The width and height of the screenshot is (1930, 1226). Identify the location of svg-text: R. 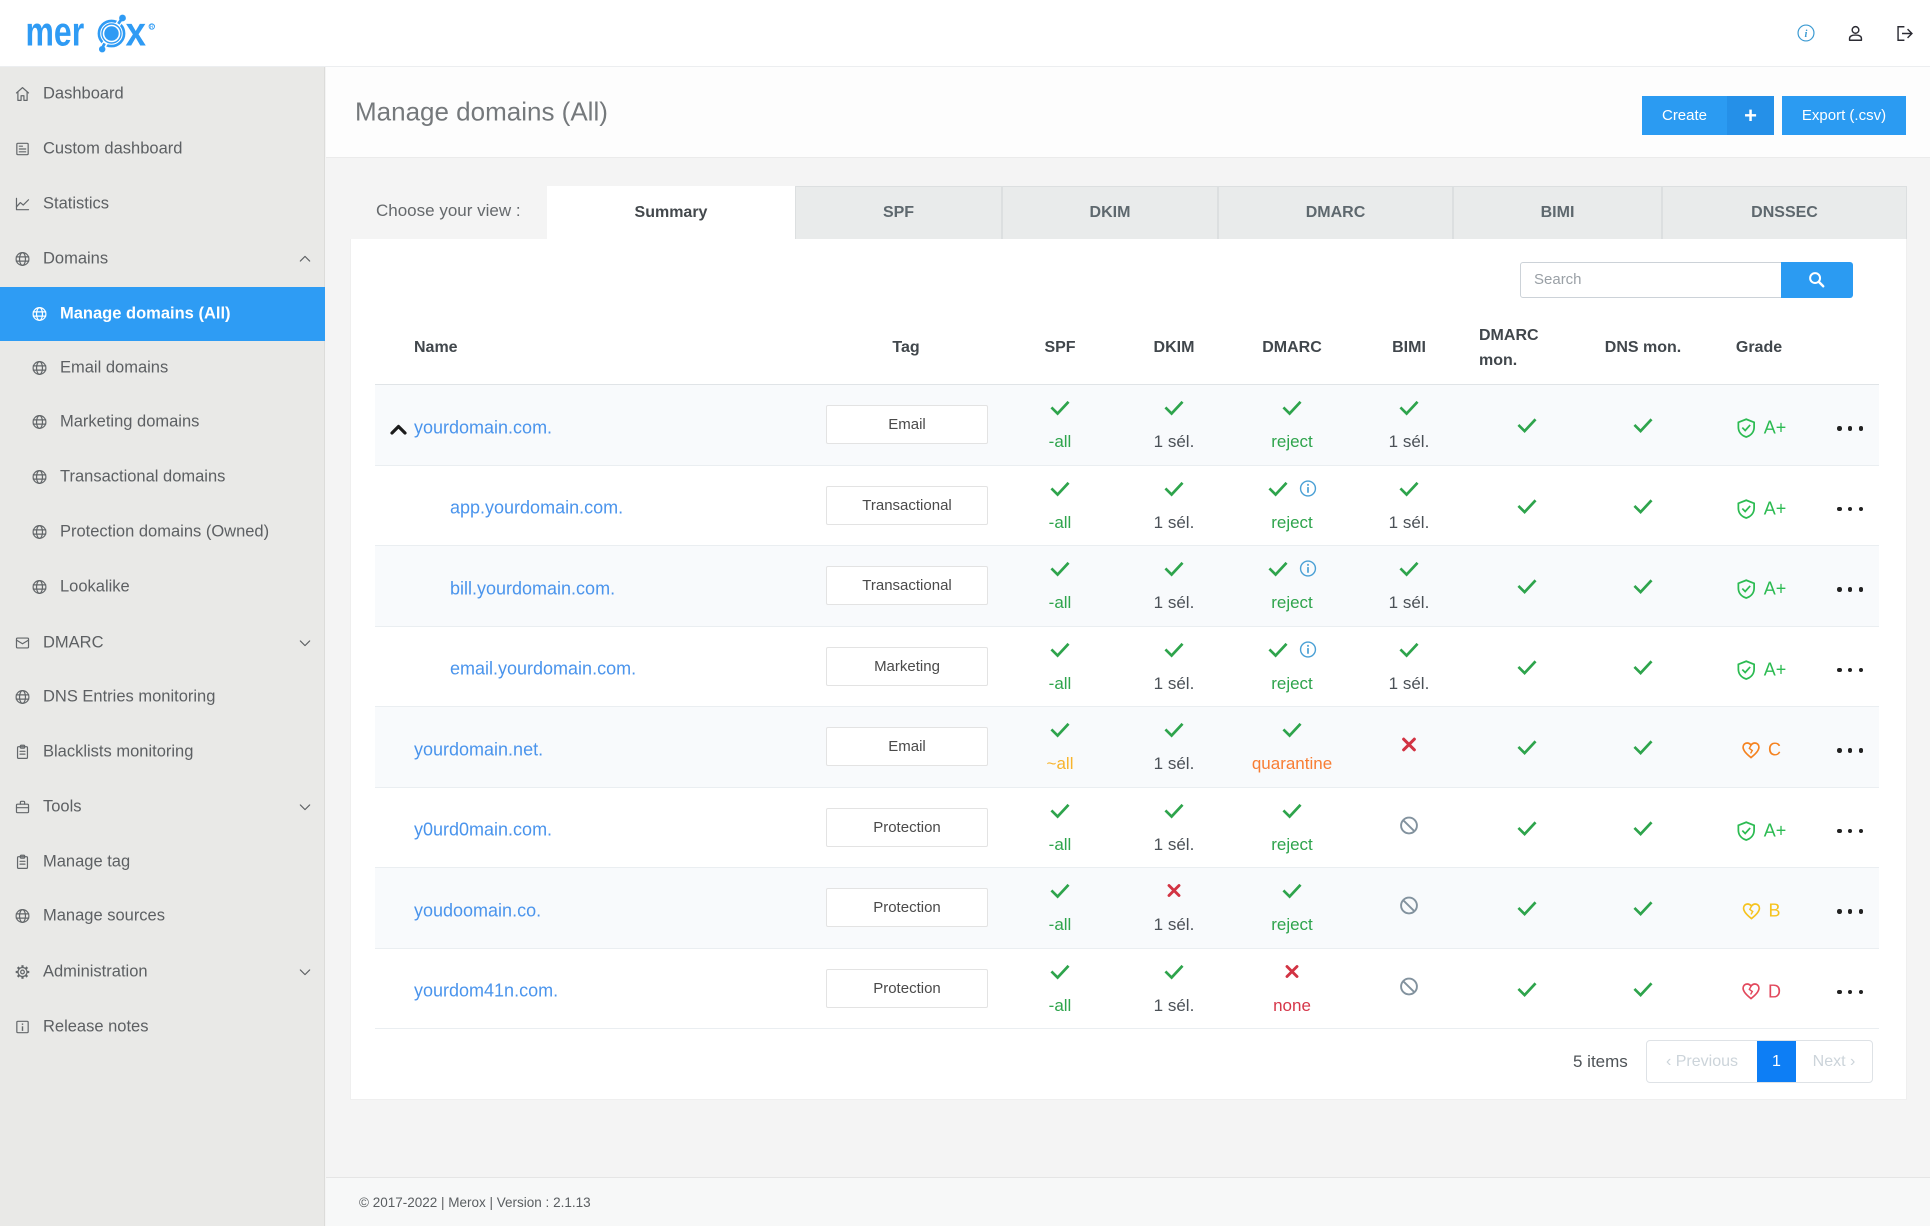
(152, 27).